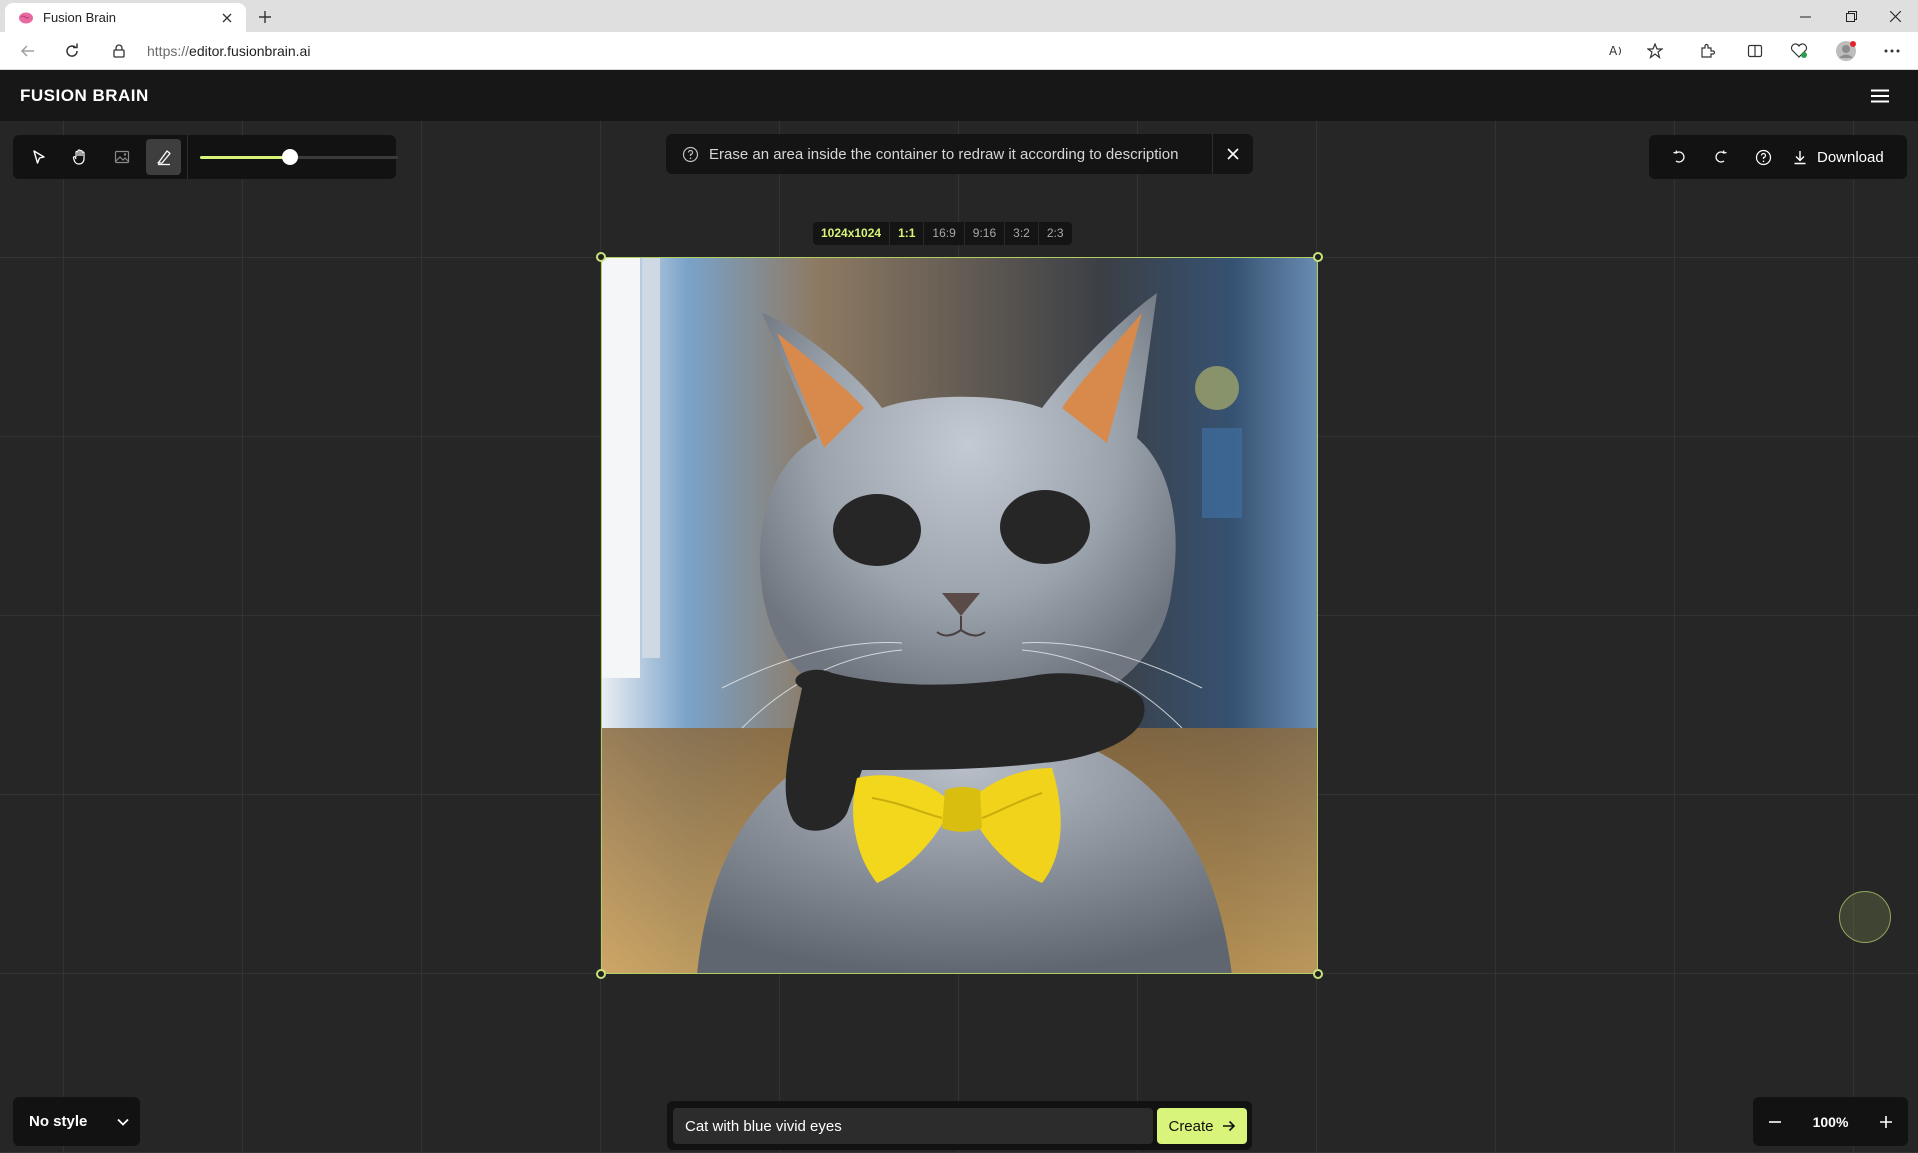  Describe the element at coordinates (1805, 16) in the screenshot. I see `minimize-icon` at that location.